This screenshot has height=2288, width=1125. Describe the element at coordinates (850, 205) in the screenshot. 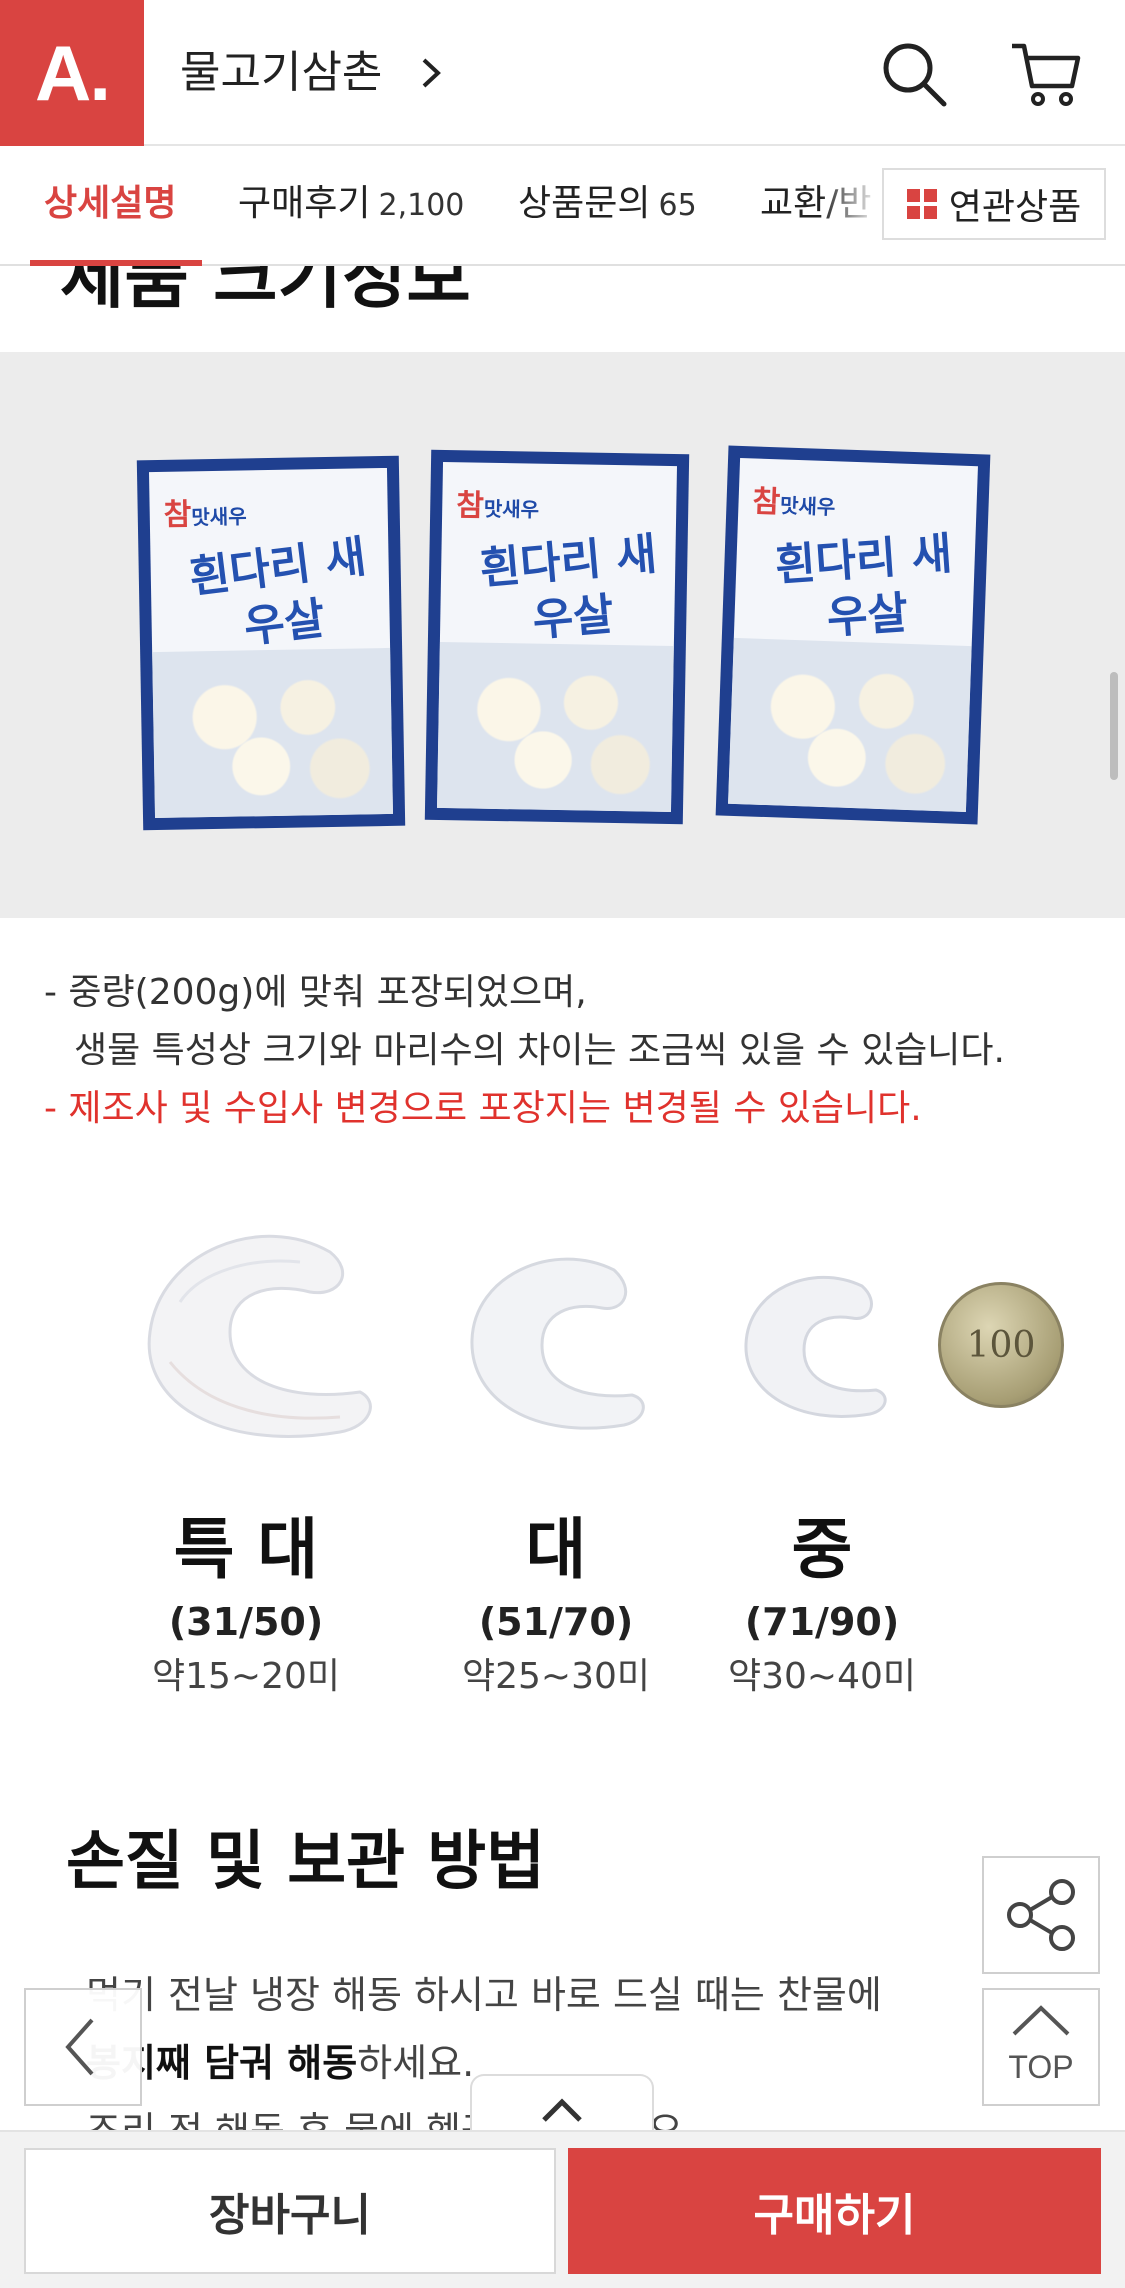

I see `tab-fade-overlay` at that location.